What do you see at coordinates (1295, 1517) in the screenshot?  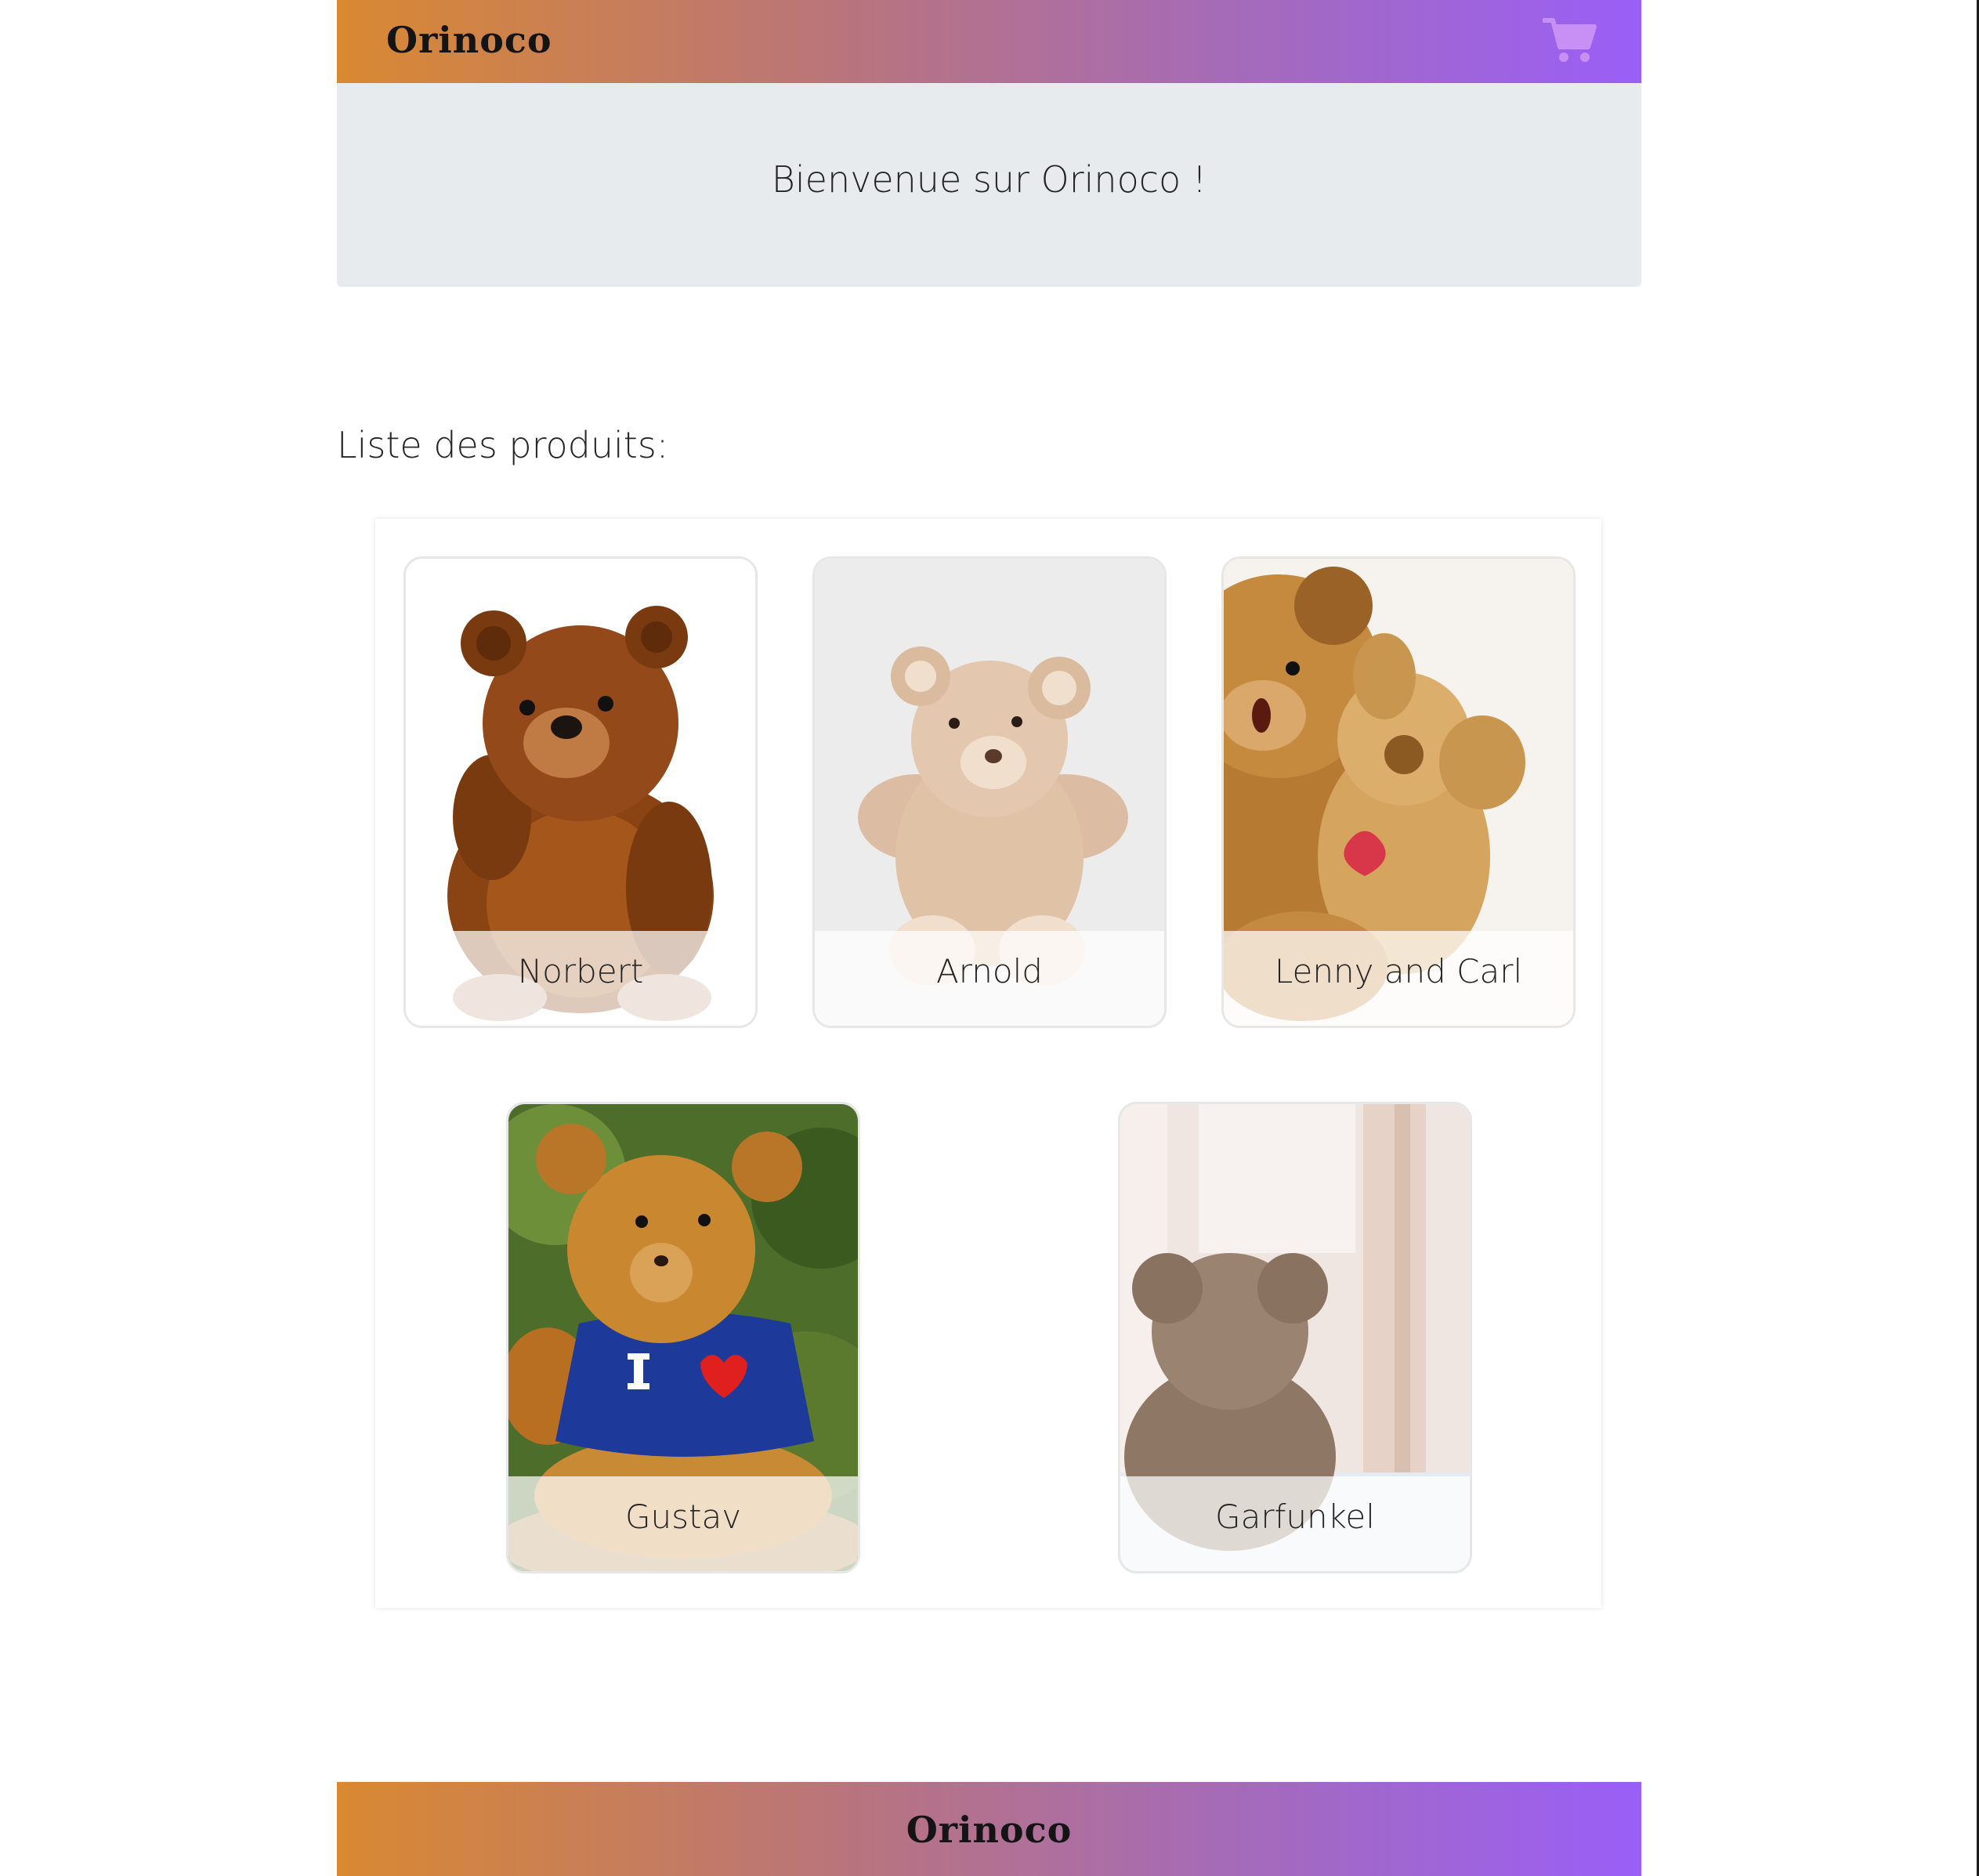 I see `product-name: Garfunkel` at bounding box center [1295, 1517].